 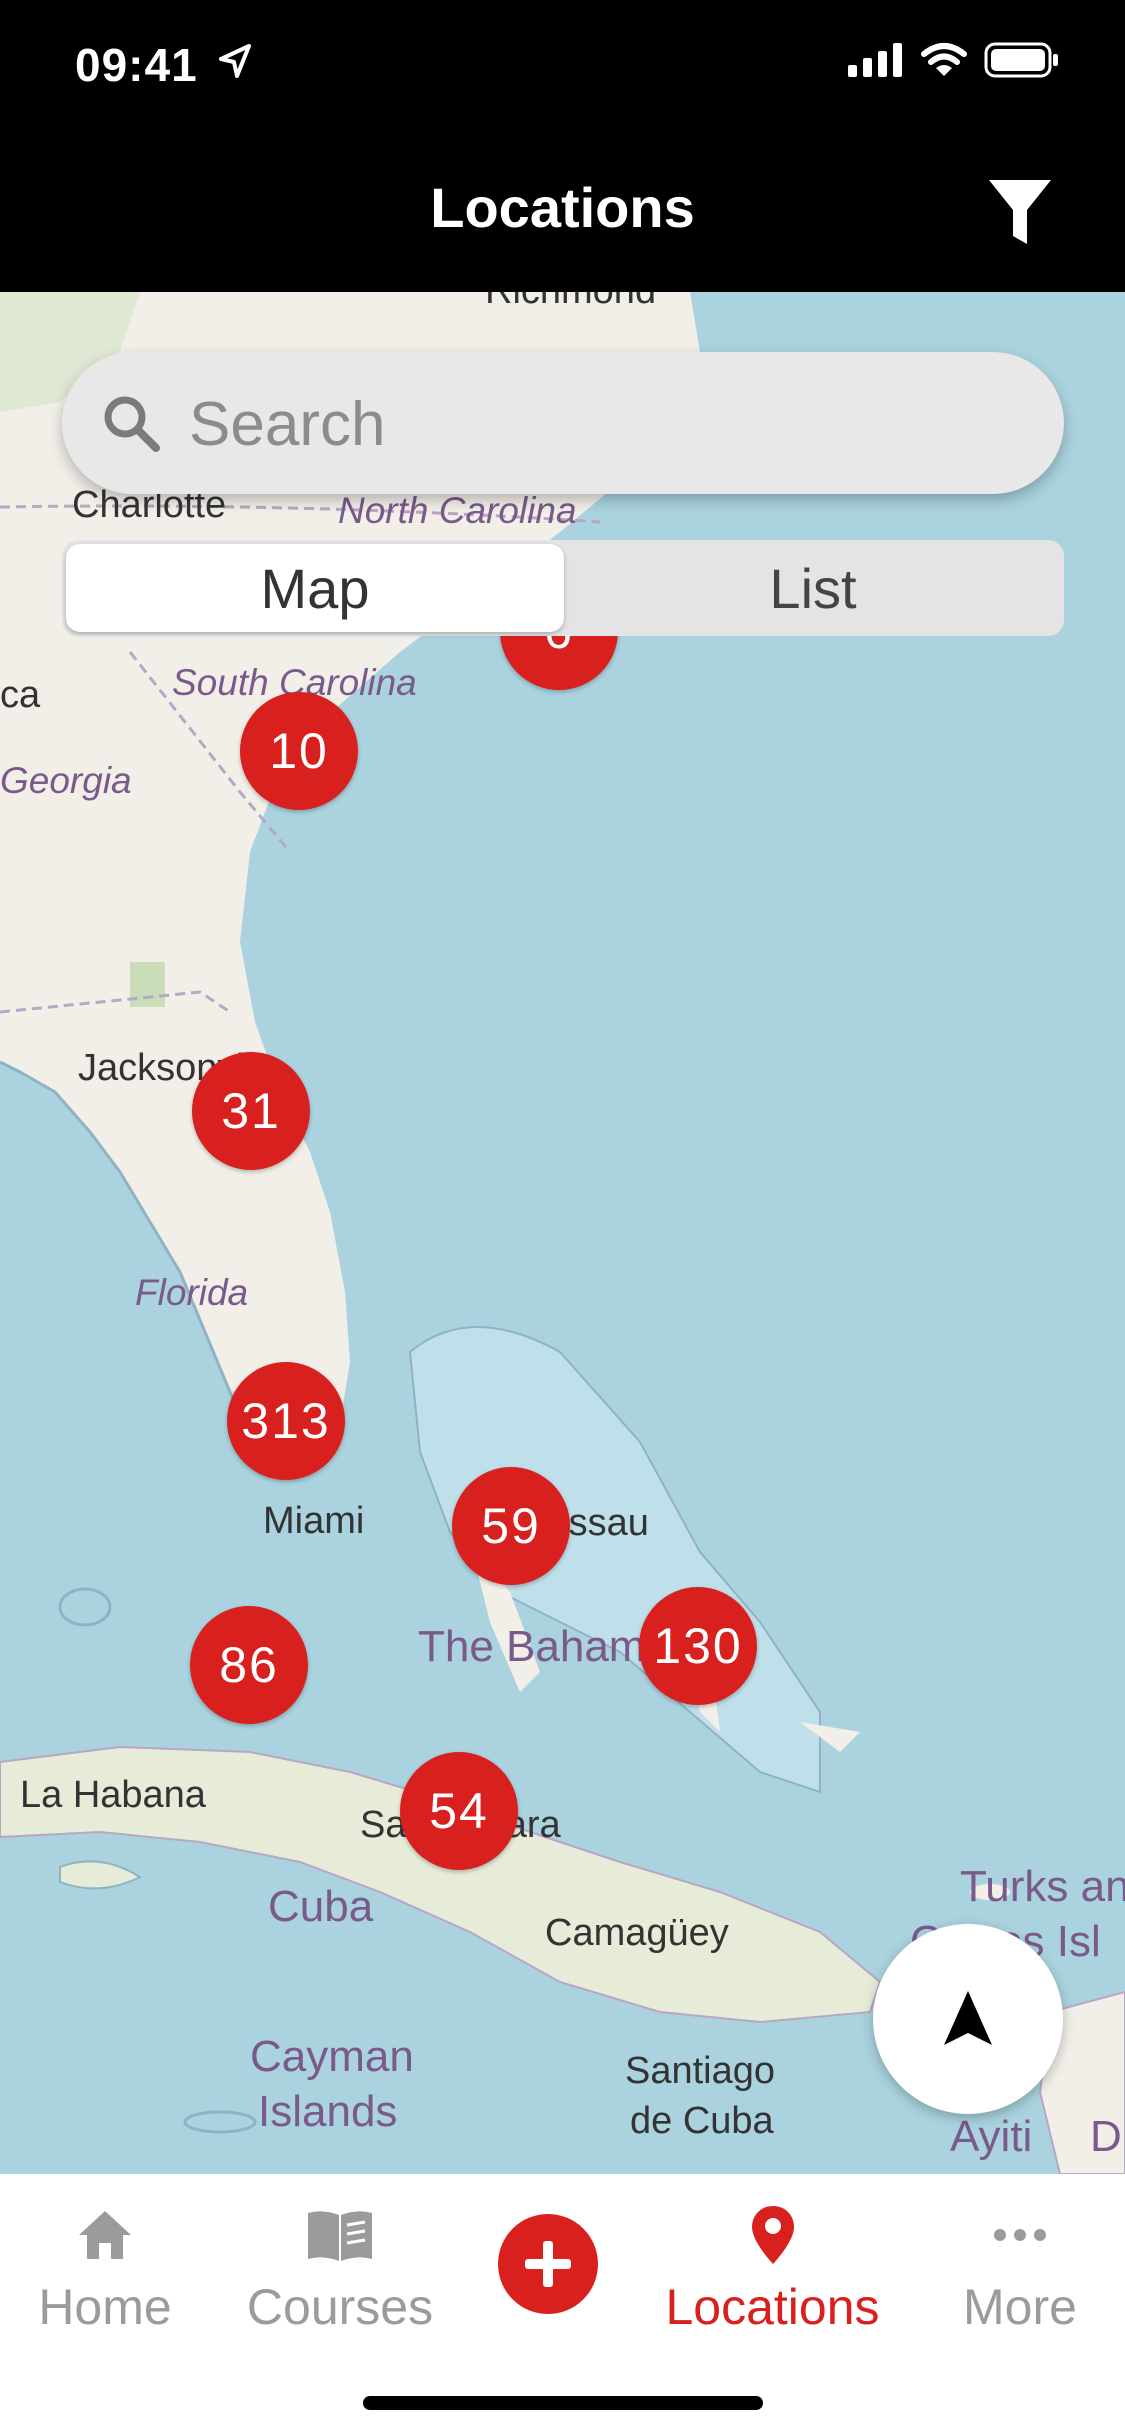 What do you see at coordinates (132, 424) in the screenshot?
I see `search-icon` at bounding box center [132, 424].